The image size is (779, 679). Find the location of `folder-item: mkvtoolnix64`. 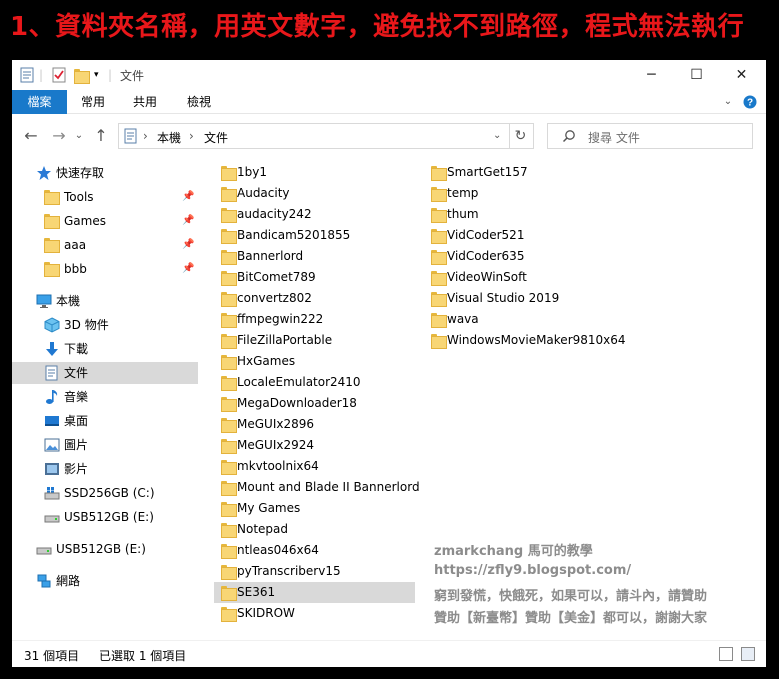

folder-item: mkvtoolnix64 is located at coordinates (314, 466).